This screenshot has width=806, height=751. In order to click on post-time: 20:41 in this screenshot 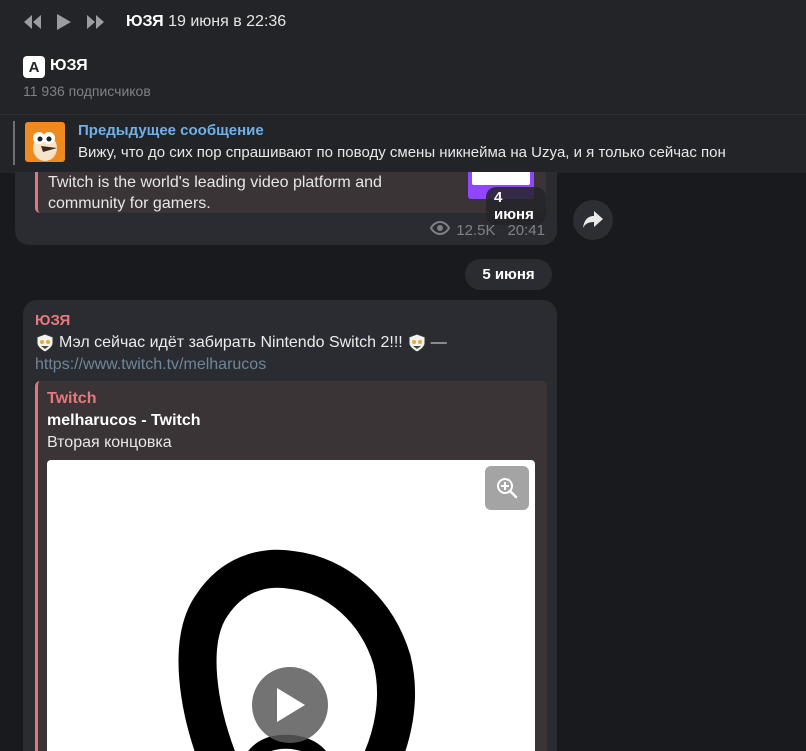, I will do `click(526, 230)`.